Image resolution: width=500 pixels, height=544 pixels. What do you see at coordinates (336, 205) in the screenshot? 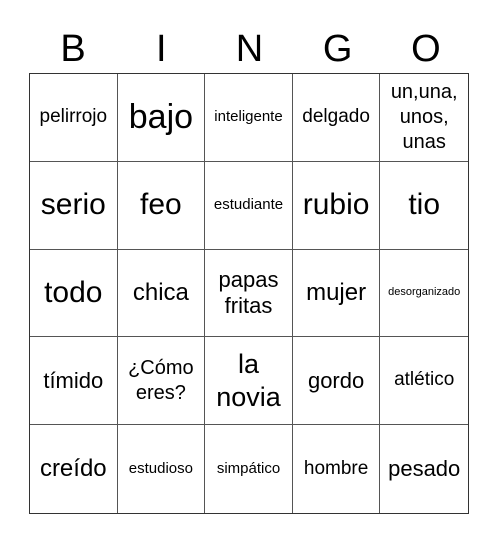
I see `bingo-cell: rubio` at bounding box center [336, 205].